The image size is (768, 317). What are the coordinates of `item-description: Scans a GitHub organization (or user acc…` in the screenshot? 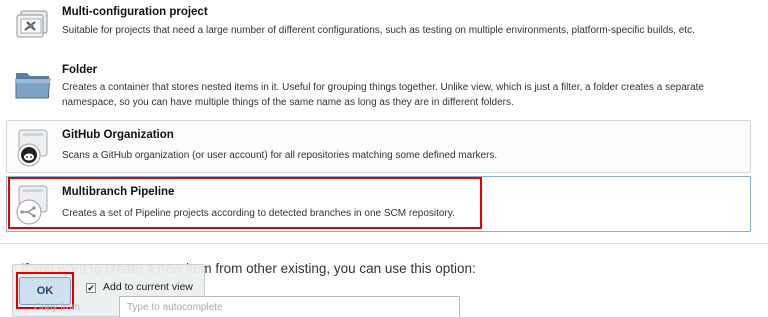 It's located at (280, 155).